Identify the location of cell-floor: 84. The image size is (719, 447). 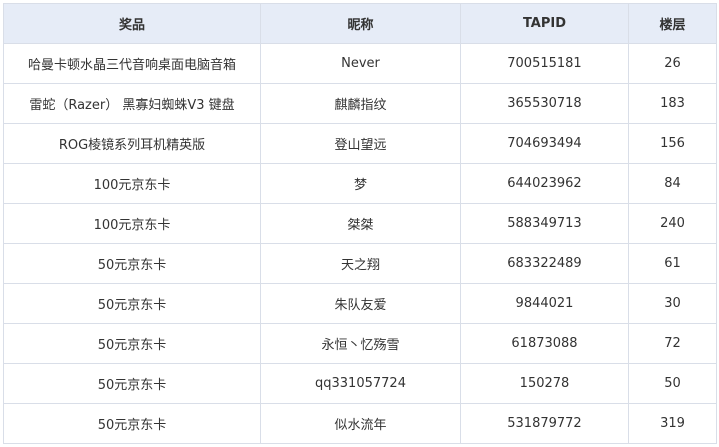
(672, 183).